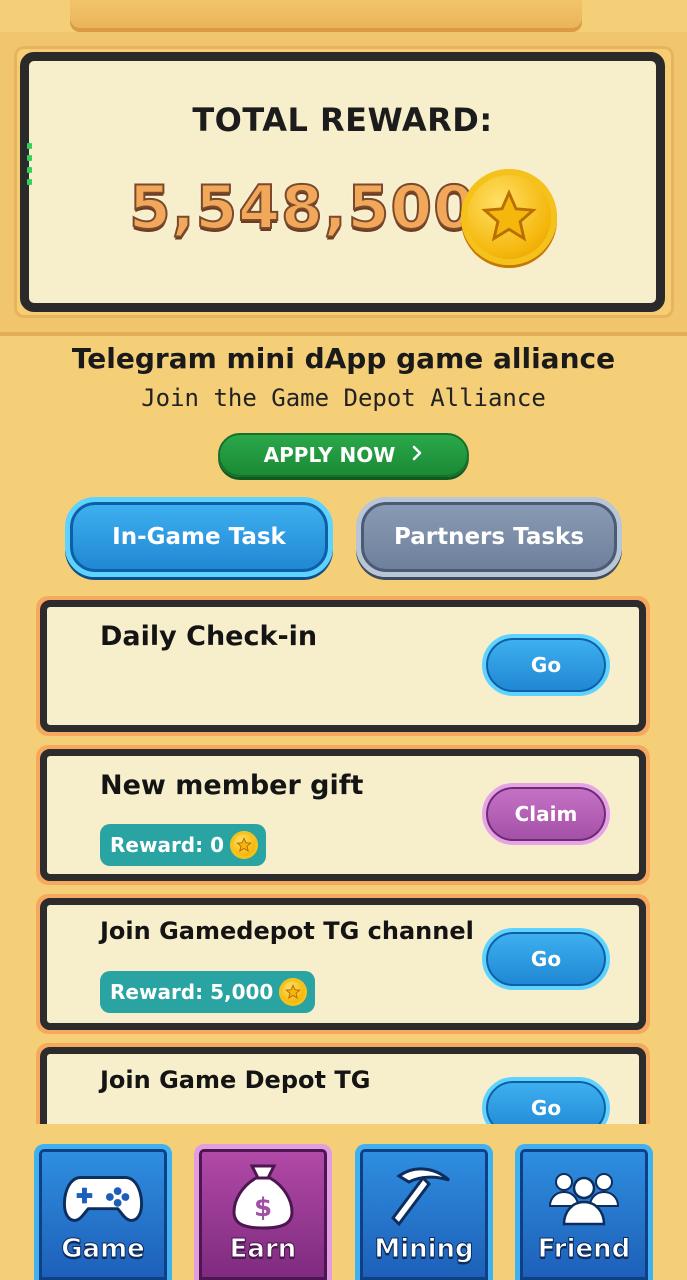 The width and height of the screenshot is (687, 1280). I want to click on friends-icon, so click(584, 1197).